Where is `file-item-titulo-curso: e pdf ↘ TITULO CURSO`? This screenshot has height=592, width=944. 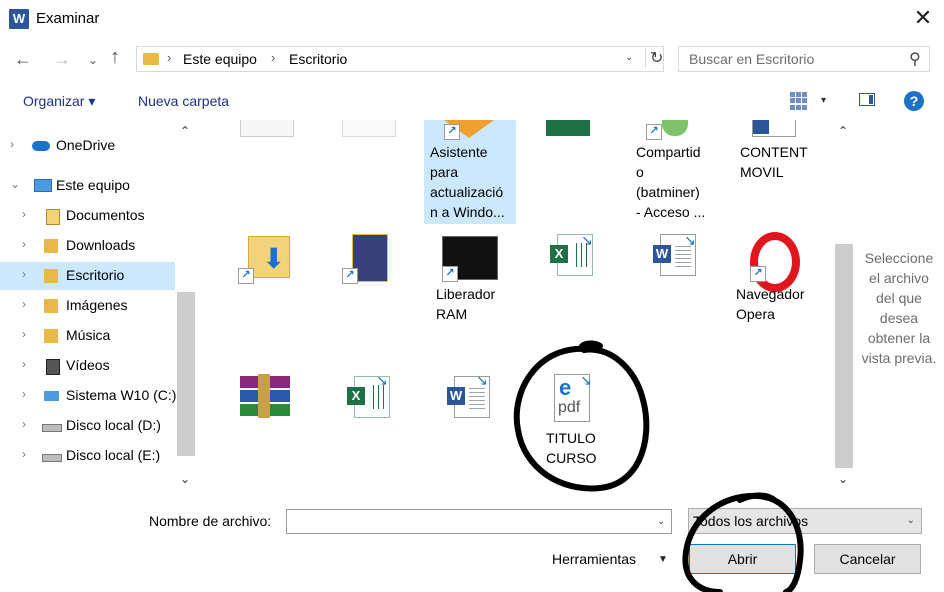
file-item-titulo-curso: e pdf ↘ TITULO CURSO is located at coordinates (588, 420).